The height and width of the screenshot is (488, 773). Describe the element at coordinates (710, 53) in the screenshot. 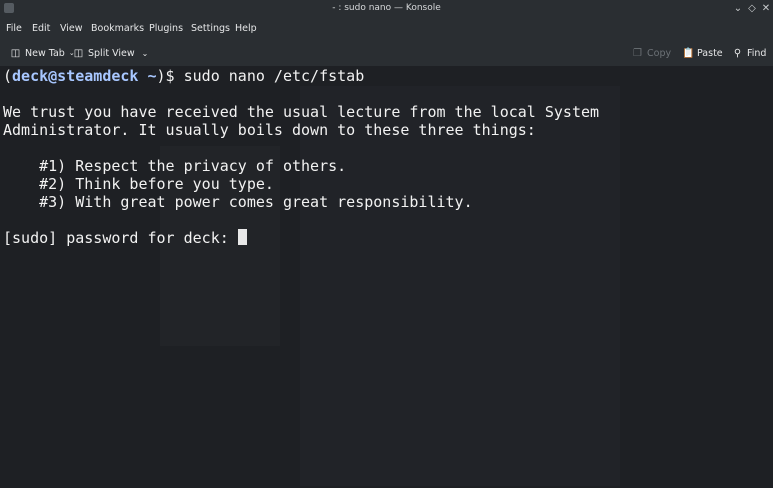

I see `paste-label: Paste` at that location.